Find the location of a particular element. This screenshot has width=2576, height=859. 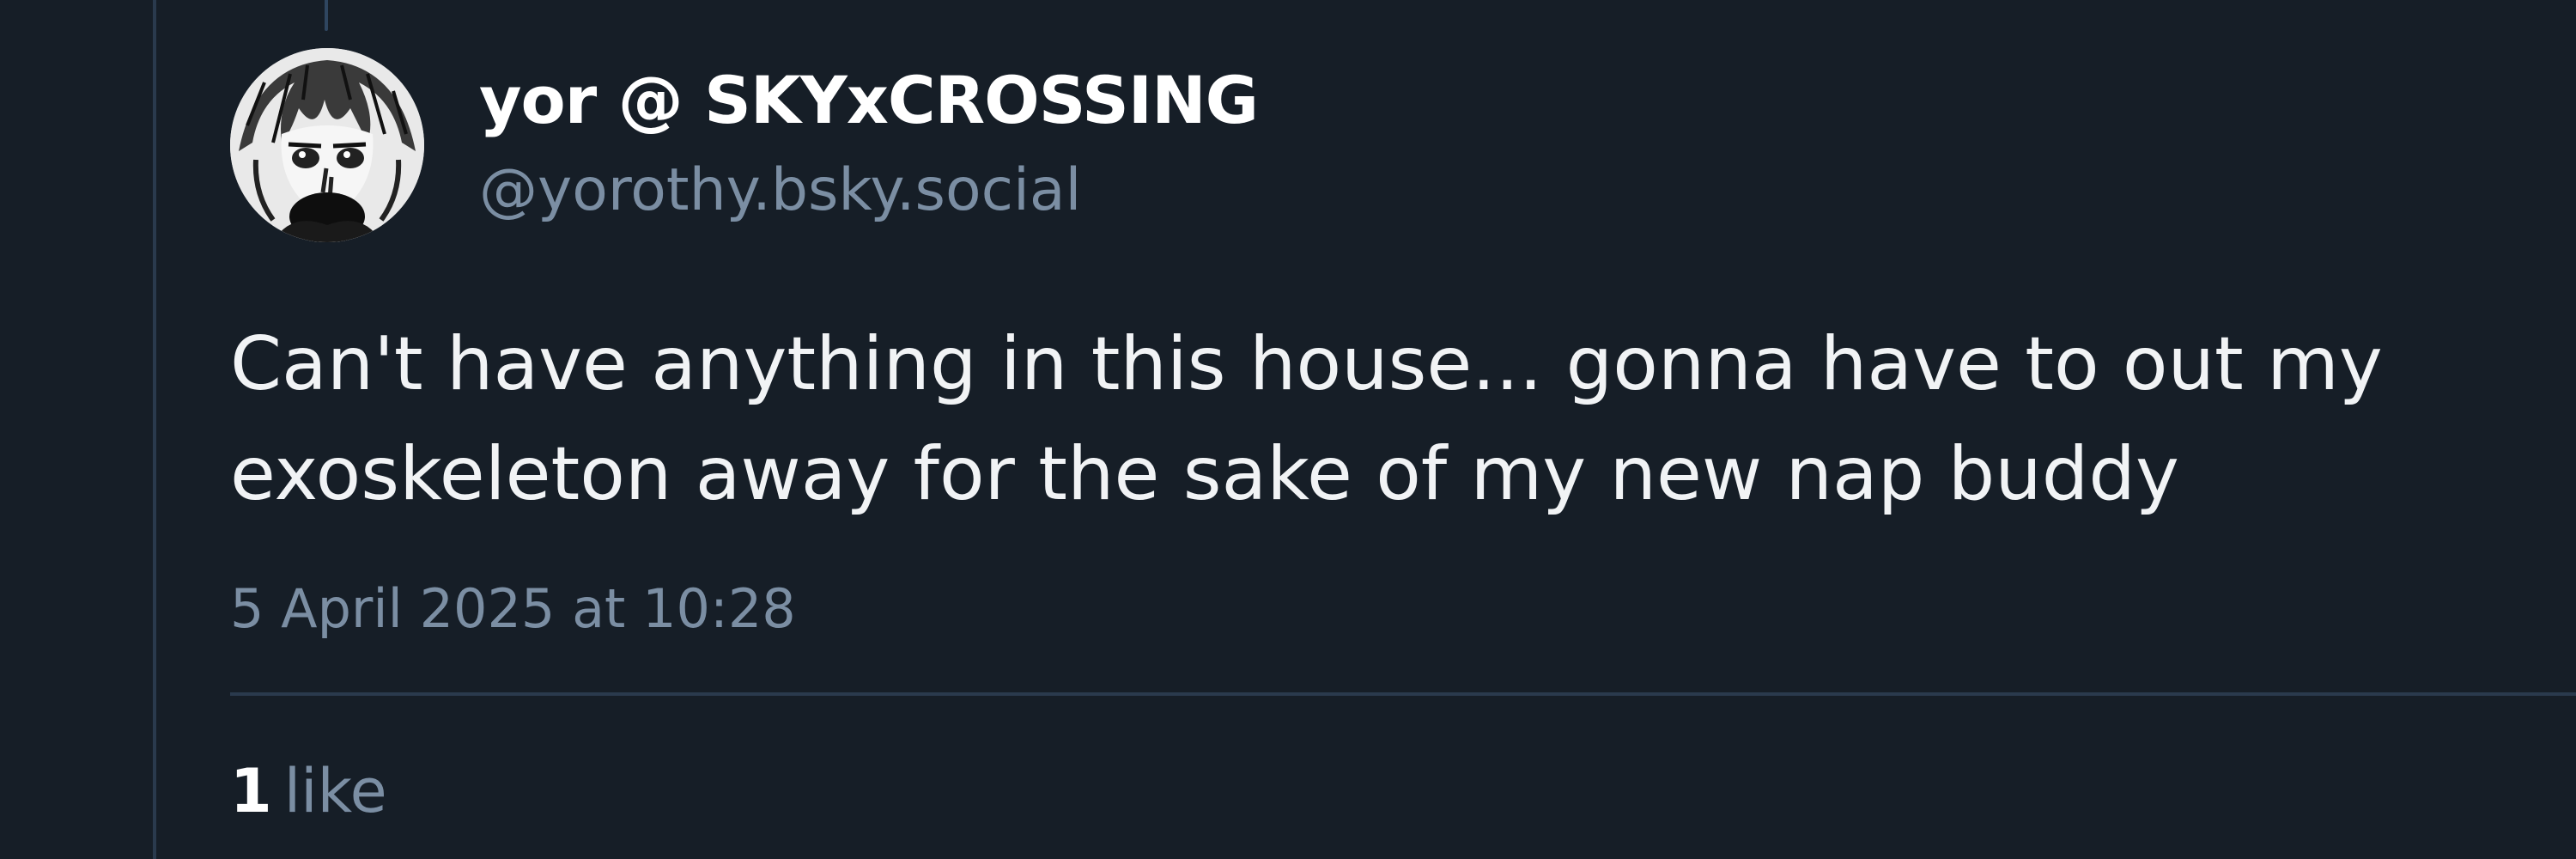

likes-link: 1 like is located at coordinates (308, 791).